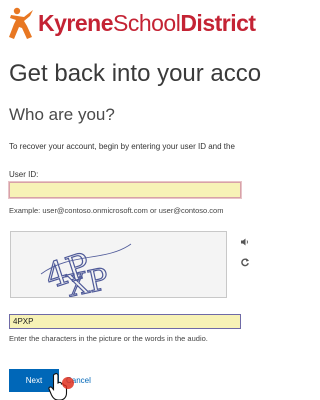  Describe the element at coordinates (61, 386) in the screenshot. I see `hand-cursor-icon` at that location.